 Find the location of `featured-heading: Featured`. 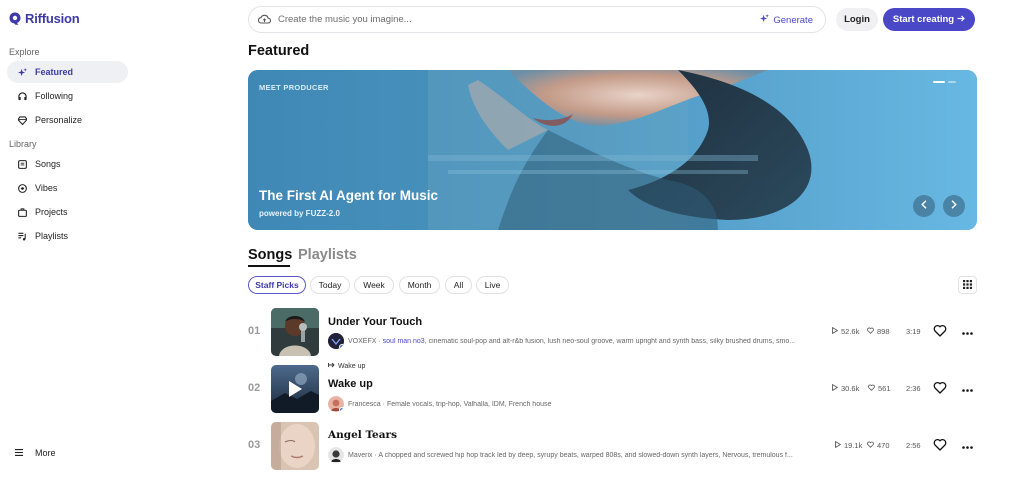

featured-heading: Featured is located at coordinates (279, 51).